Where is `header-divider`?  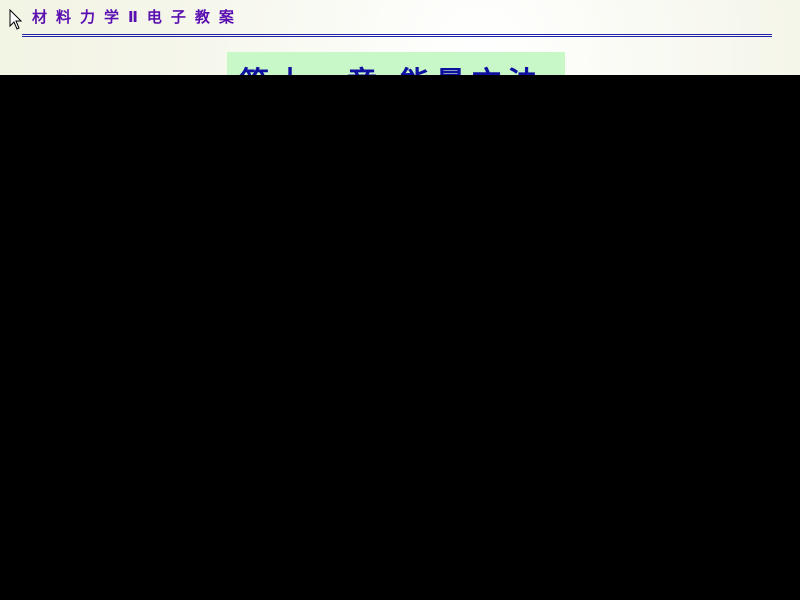 header-divider is located at coordinates (397, 34).